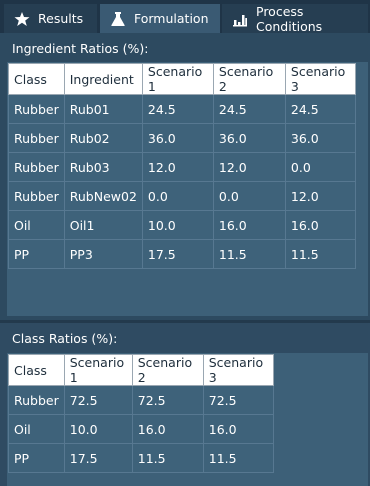 The height and width of the screenshot is (486, 370). I want to click on table-row: Oil 10.0 16.0 16.0, so click(141, 429).